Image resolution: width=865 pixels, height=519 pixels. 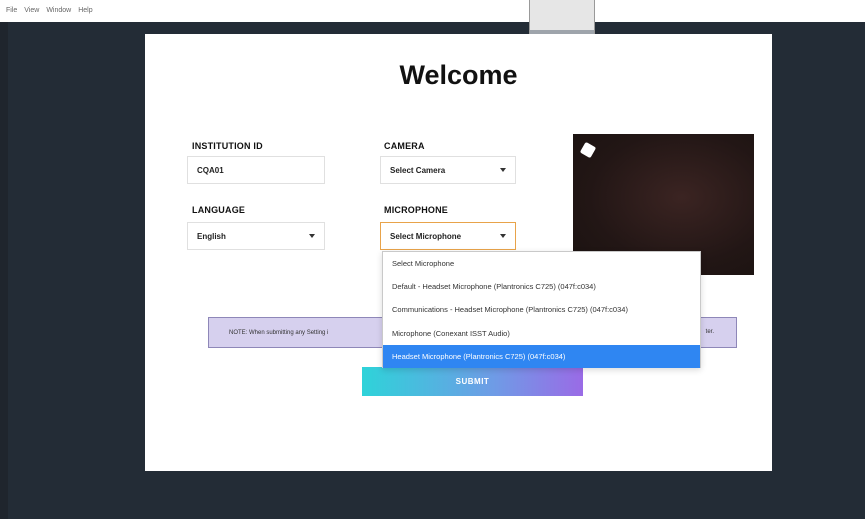 I want to click on language-select: English, so click(x=256, y=236).